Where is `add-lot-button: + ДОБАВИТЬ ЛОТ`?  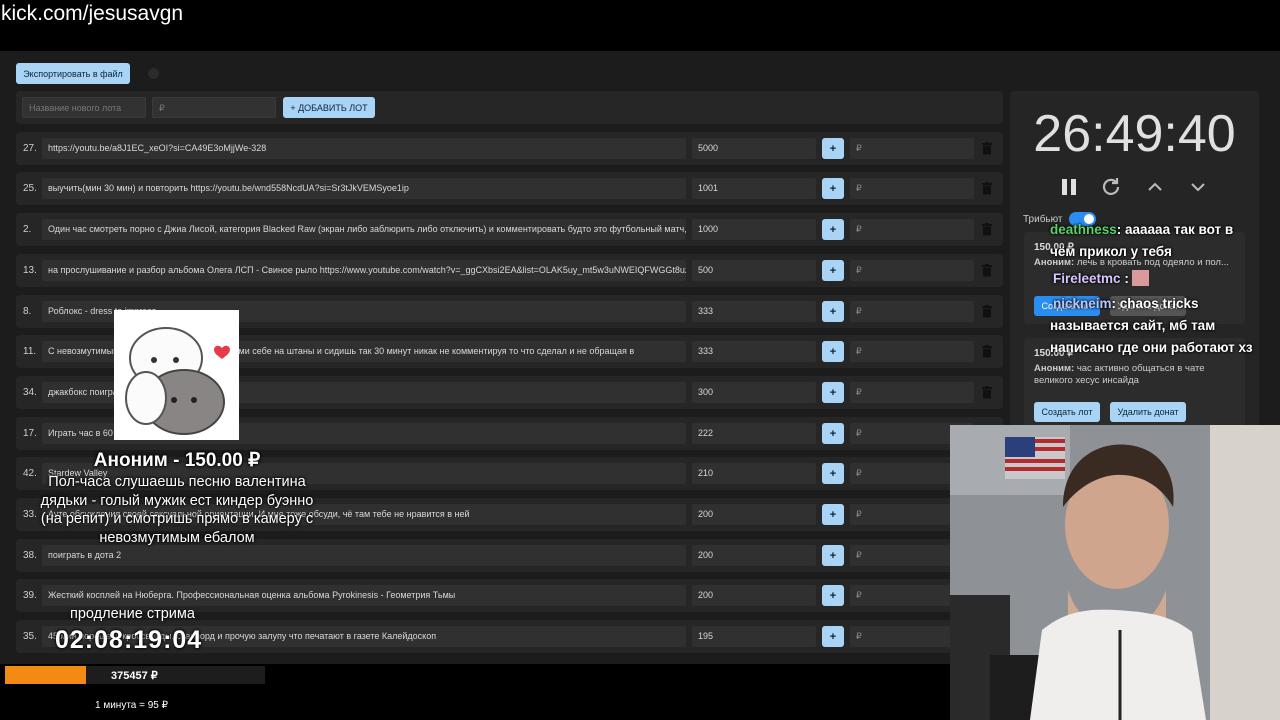
add-lot-button: + ДОБАВИТЬ ЛОТ is located at coordinates (329, 107).